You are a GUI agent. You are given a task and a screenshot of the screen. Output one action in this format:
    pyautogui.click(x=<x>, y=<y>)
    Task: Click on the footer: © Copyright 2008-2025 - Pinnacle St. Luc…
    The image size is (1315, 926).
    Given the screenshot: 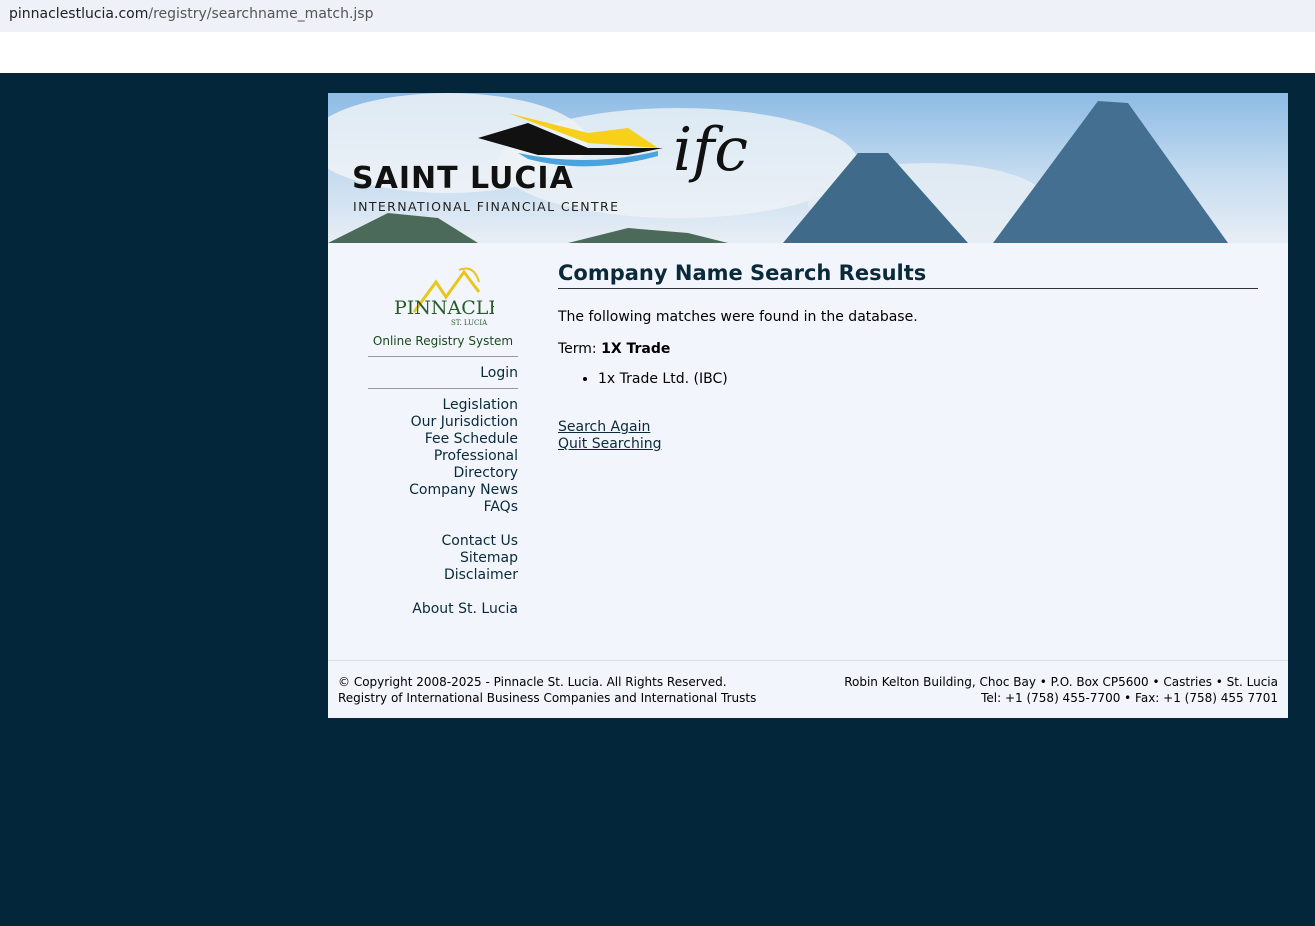 What is the action you would take?
    pyautogui.click(x=808, y=689)
    